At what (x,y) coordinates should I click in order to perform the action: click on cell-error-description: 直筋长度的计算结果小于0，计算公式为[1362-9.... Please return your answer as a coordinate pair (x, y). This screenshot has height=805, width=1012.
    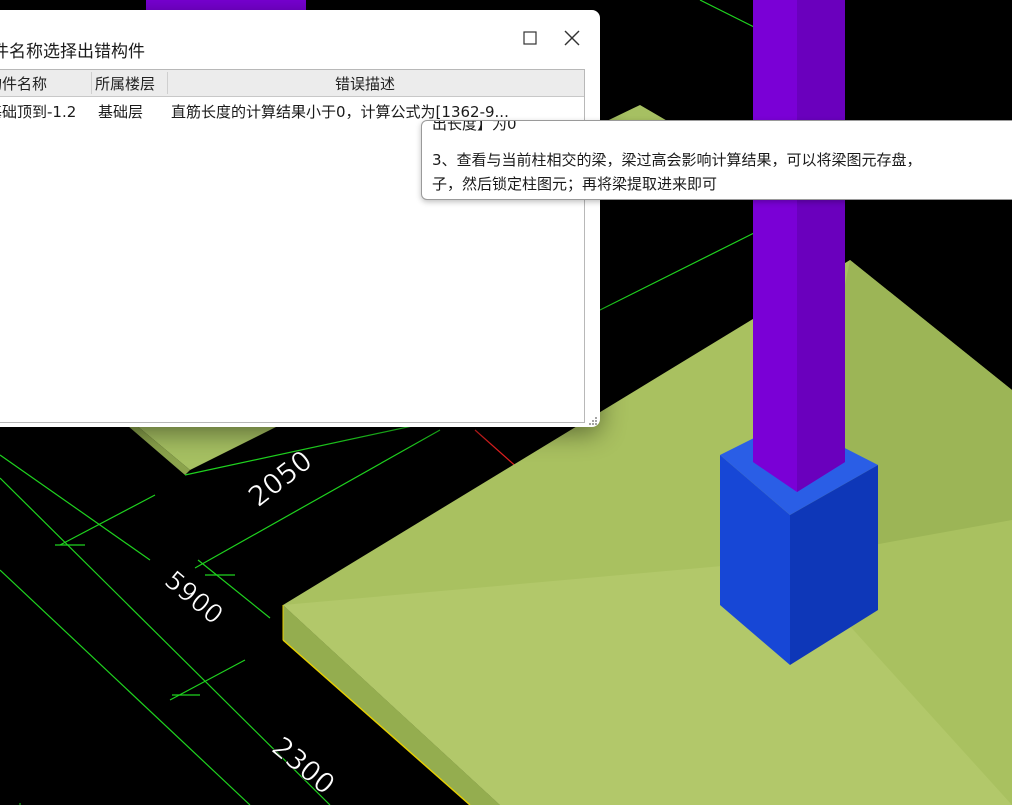
    Looking at the image, I should click on (340, 112).